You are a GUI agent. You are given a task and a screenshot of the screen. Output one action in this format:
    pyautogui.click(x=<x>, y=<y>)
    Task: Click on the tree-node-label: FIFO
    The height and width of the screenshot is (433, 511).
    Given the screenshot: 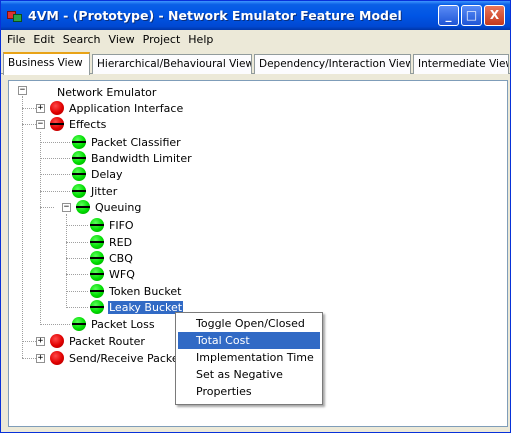 What is the action you would take?
    pyautogui.click(x=121, y=225)
    